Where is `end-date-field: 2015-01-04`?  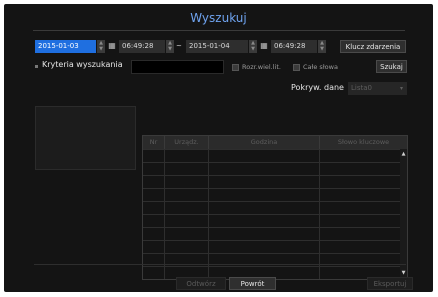
end-date-field: 2015-01-04 is located at coordinates (217, 46).